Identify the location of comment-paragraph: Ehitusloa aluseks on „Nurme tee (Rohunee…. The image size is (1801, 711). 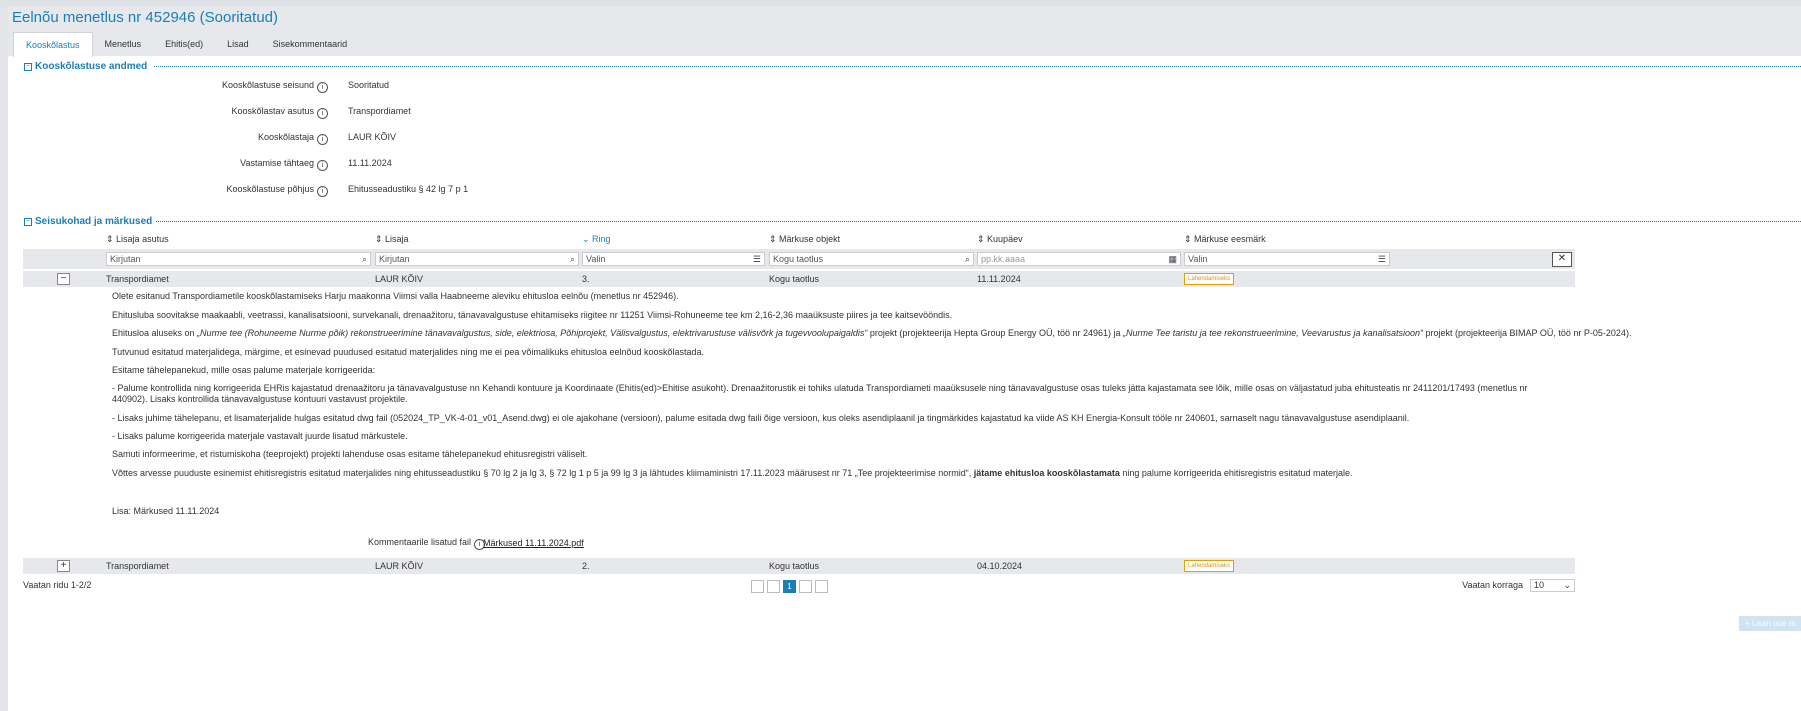
(872, 333).